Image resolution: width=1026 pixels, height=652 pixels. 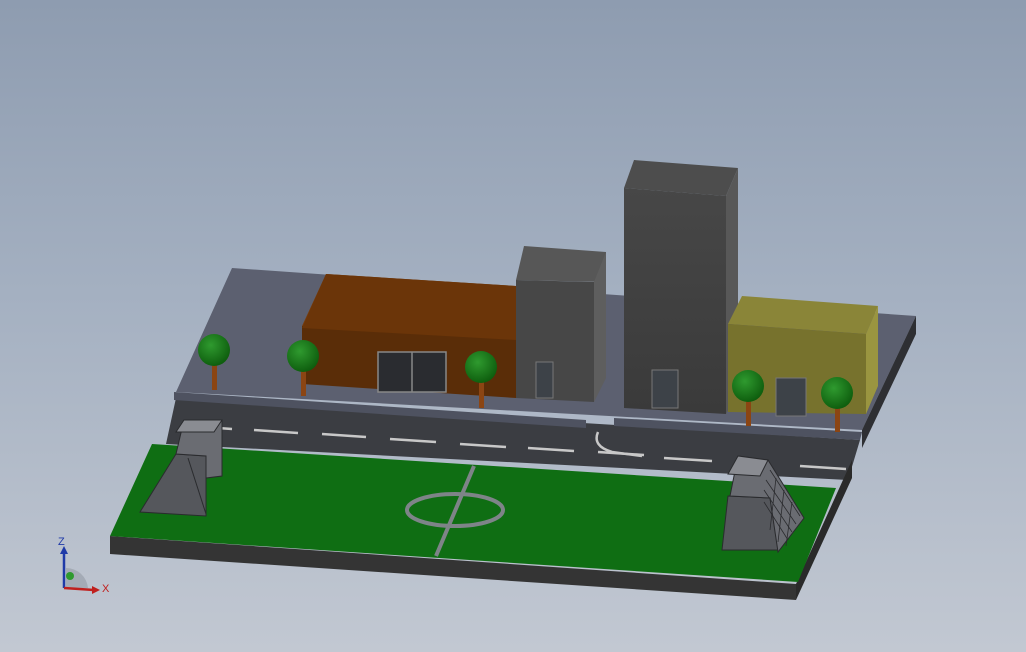 What do you see at coordinates (87, 565) in the screenshot?
I see `orientation-triad: Z X` at bounding box center [87, 565].